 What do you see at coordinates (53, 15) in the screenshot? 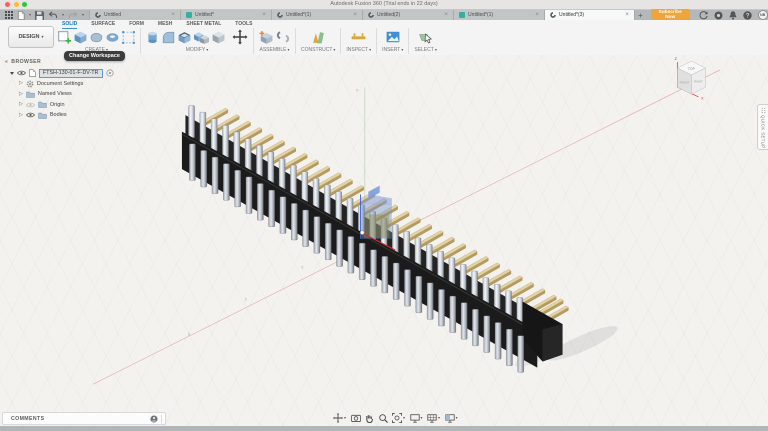
I see `undo-icon` at bounding box center [53, 15].